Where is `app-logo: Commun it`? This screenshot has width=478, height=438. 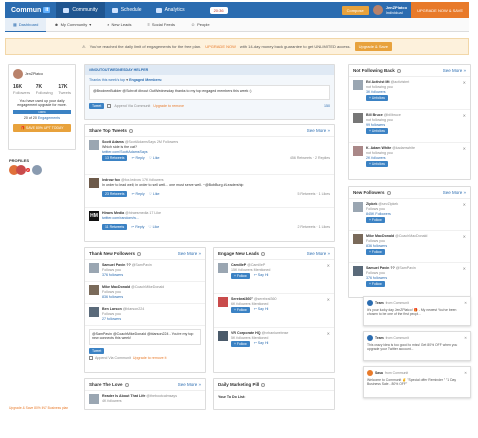 app-logo: Commun it is located at coordinates (30, 10).